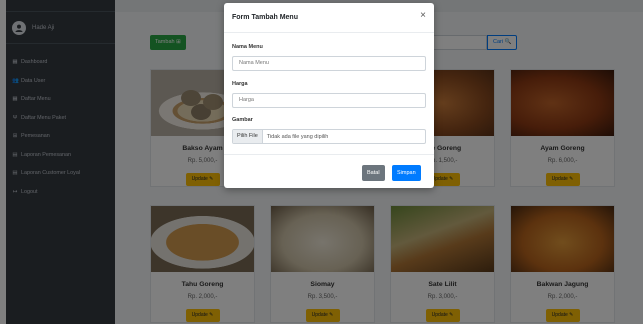 The height and width of the screenshot is (324, 643). I want to click on file-status: Tidak ada file yang dipilih, so click(297, 136).